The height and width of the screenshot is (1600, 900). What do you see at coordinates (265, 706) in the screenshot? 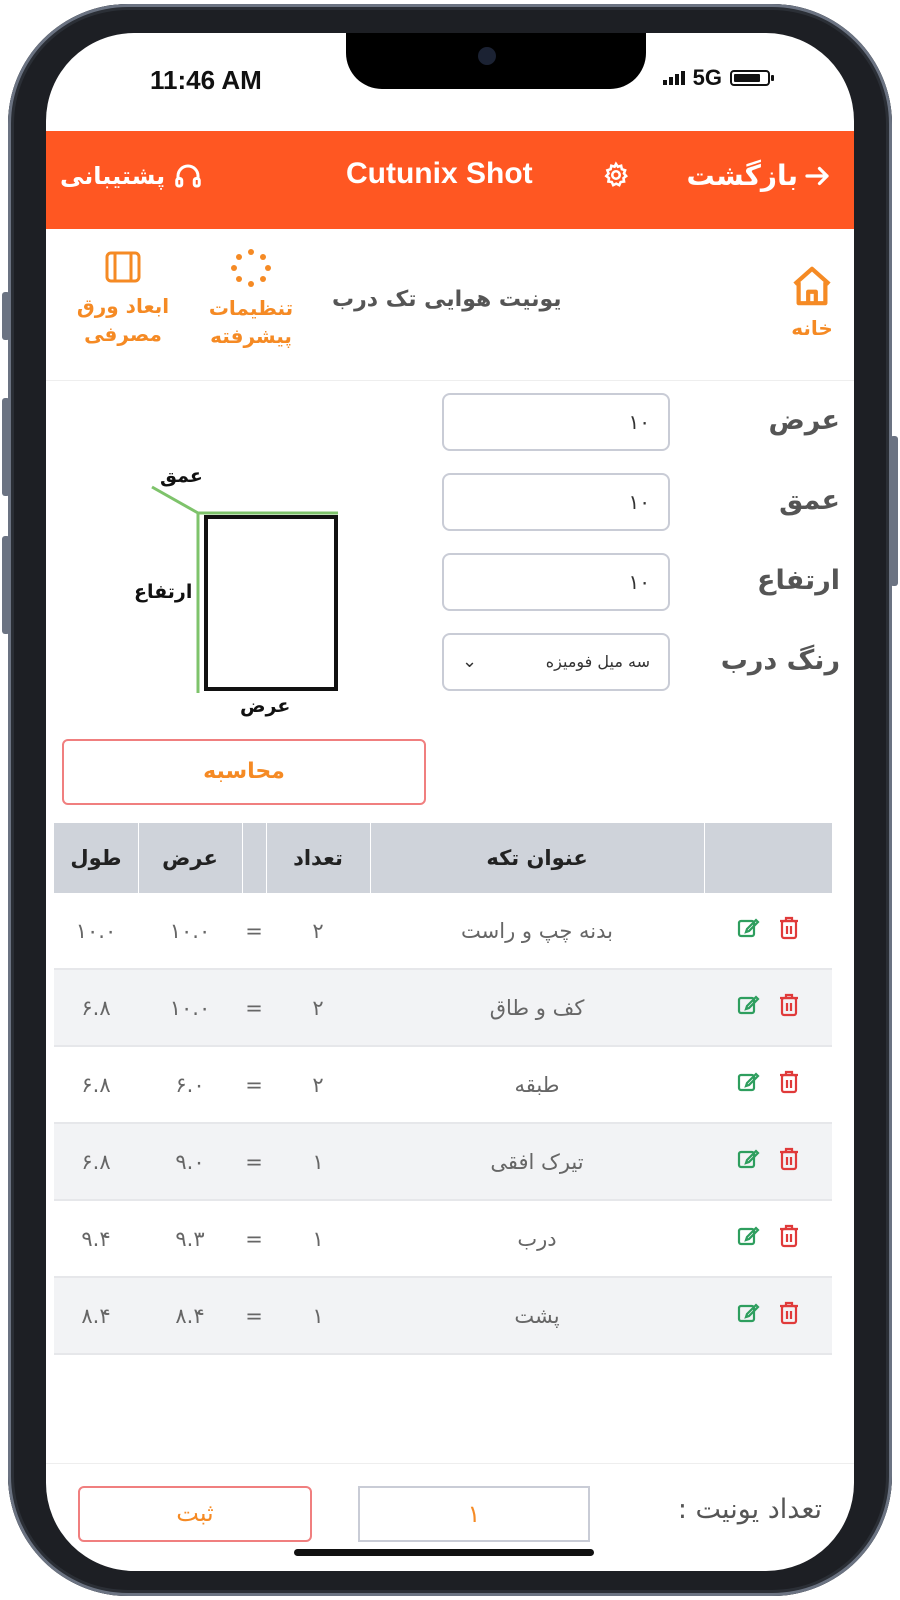
I see `diagram-width-label: عرض` at bounding box center [265, 706].